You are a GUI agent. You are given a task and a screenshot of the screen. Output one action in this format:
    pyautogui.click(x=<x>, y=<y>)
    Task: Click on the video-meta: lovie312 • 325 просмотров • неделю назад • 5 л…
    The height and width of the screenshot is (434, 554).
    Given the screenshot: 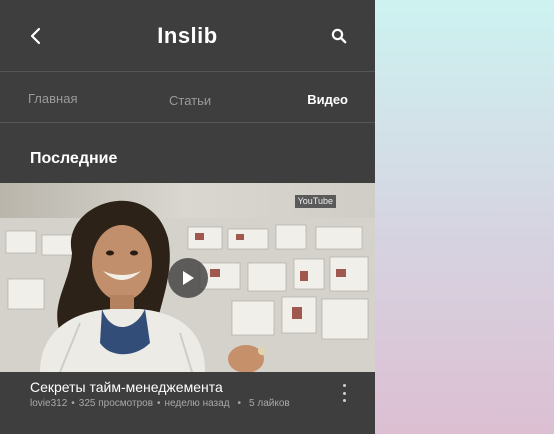 What is the action you would take?
    pyautogui.click(x=160, y=403)
    